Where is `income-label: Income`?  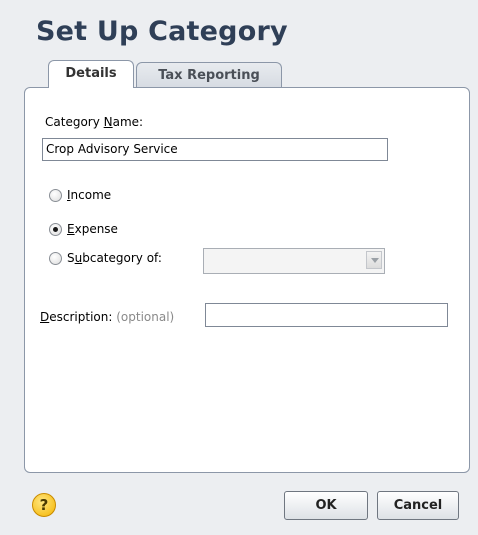 income-label: Income is located at coordinates (89, 195).